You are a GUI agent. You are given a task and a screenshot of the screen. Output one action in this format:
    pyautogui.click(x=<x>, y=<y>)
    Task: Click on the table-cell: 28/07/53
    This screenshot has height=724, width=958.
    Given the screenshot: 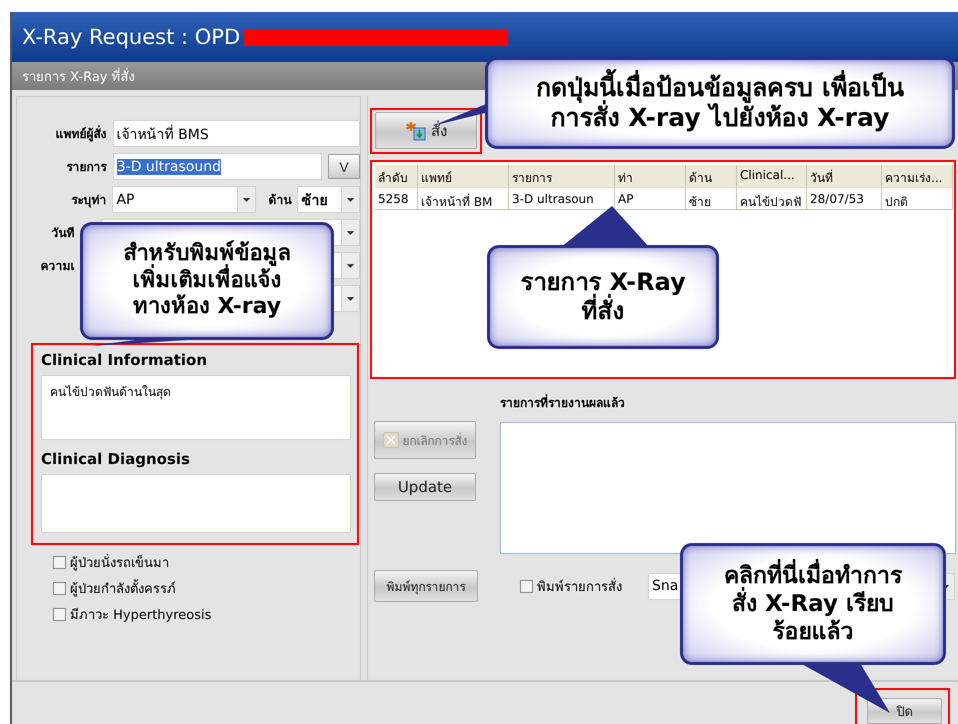 What is the action you would take?
    pyautogui.click(x=844, y=198)
    